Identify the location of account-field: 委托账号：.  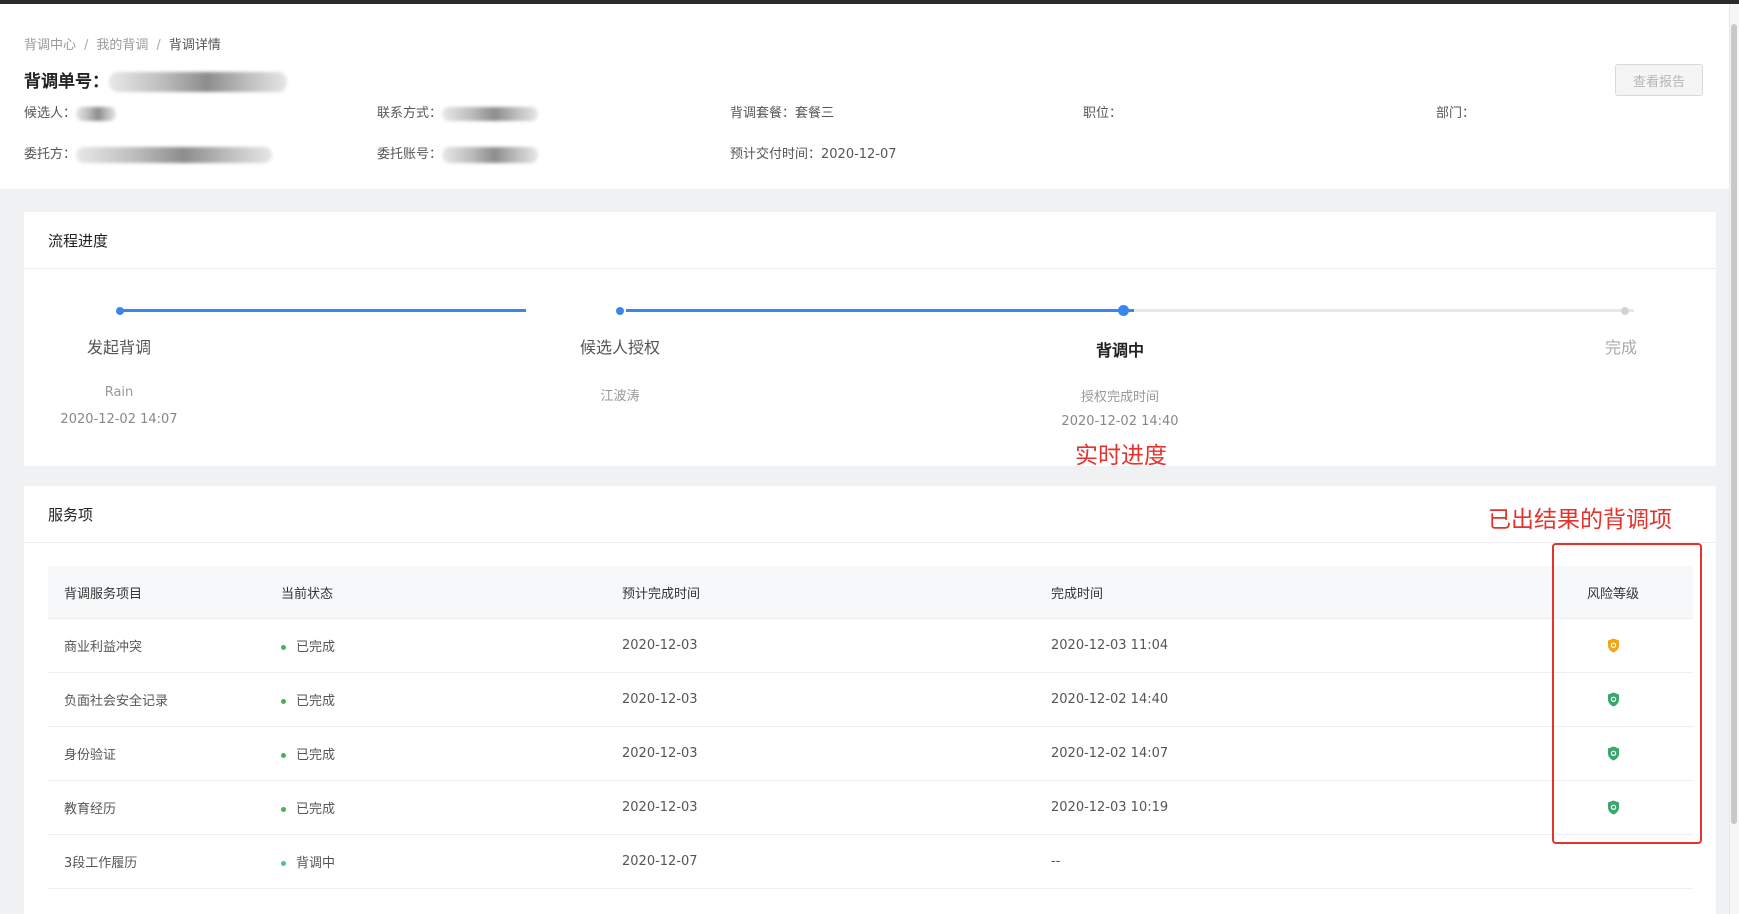
(458, 153).